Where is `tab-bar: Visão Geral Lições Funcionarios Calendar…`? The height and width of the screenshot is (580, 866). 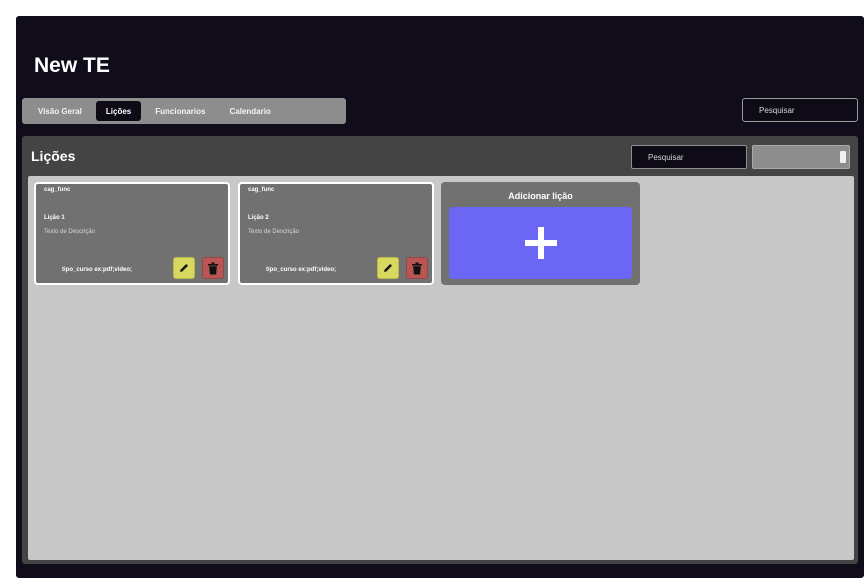
tab-bar: Visão Geral Lições Funcionarios Calendar… is located at coordinates (184, 111).